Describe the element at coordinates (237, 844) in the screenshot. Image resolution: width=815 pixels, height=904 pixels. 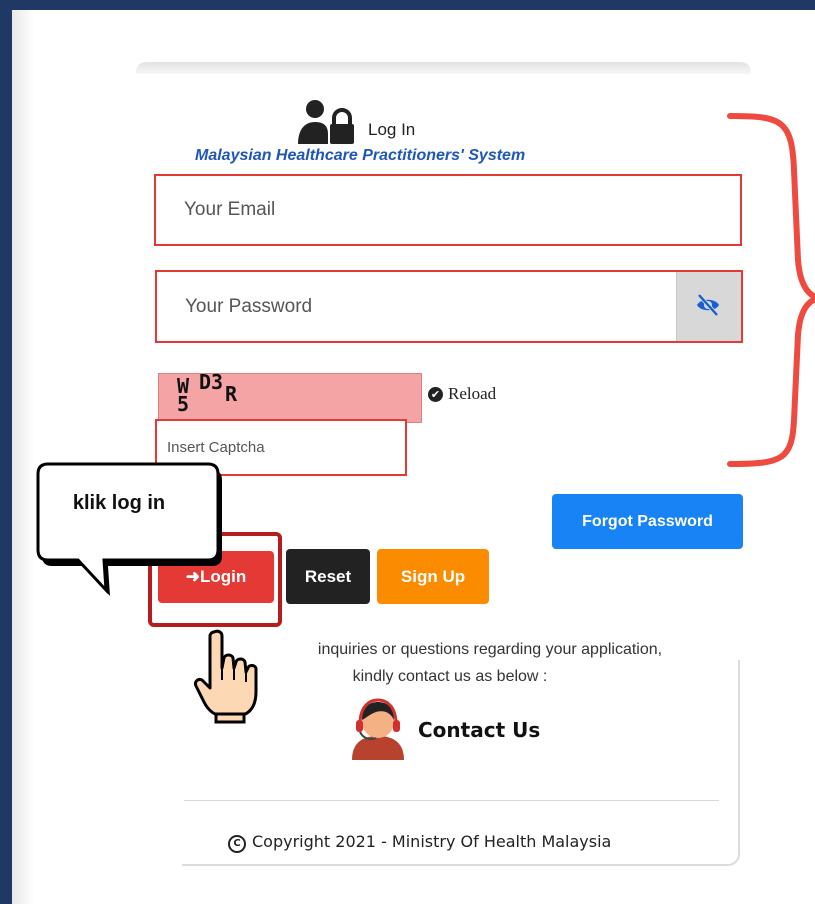
I see `copyright-icon: C` at that location.